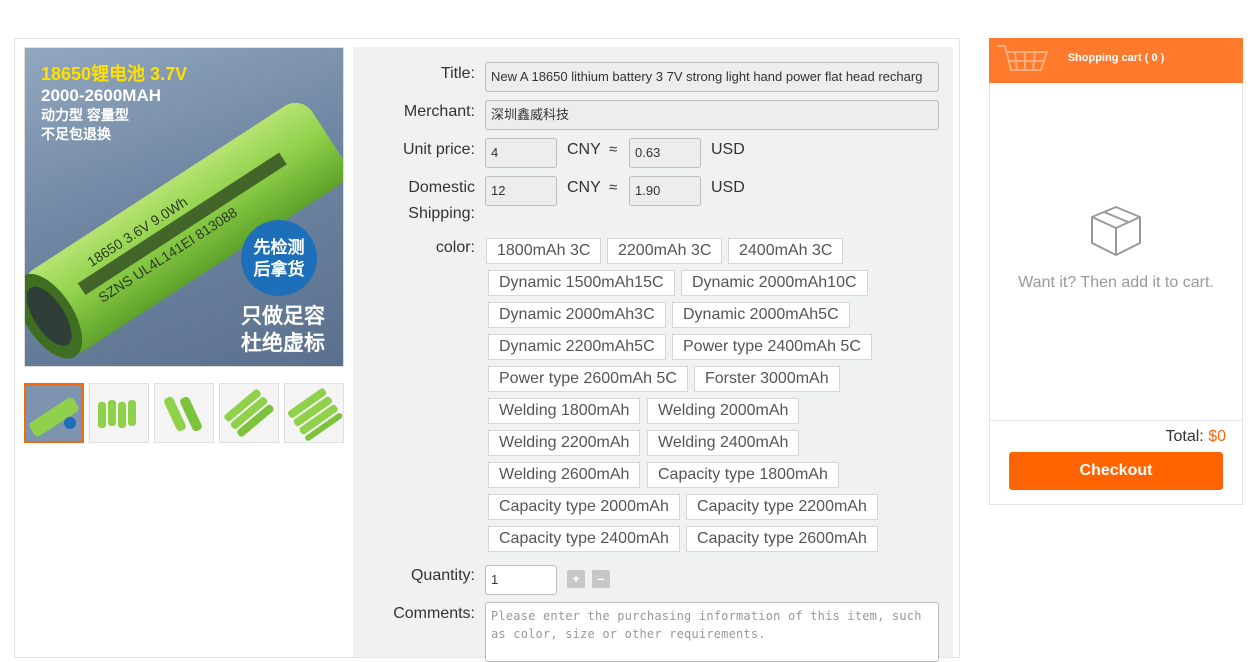 The height and width of the screenshot is (662, 1251). Describe the element at coordinates (439, 111) in the screenshot. I see `merchant-label: Merchant:` at that location.